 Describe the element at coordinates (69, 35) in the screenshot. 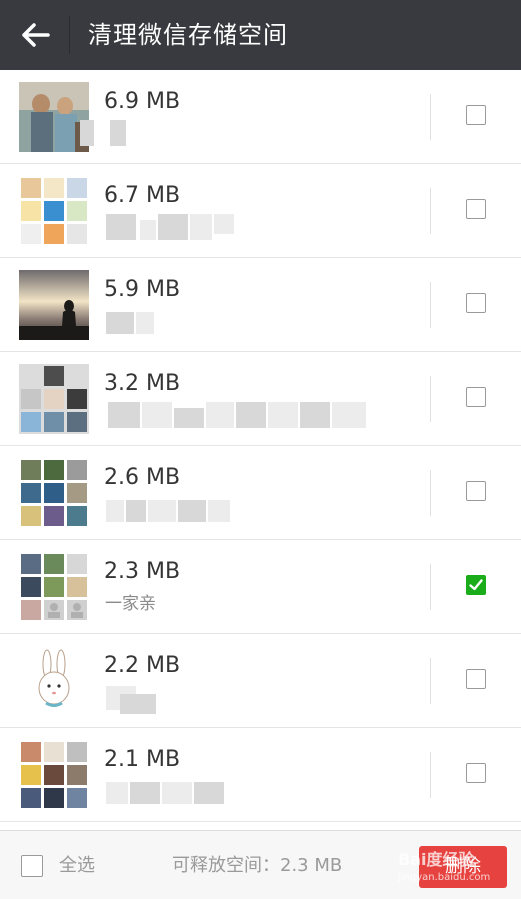

I see `title-divider` at that location.